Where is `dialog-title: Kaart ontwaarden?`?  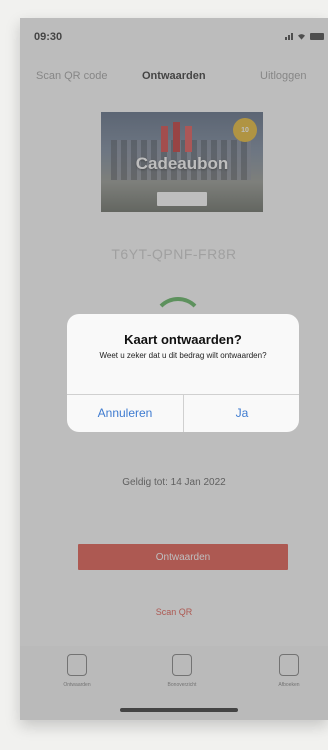 dialog-title: Kaart ontwaarden? is located at coordinates (183, 339).